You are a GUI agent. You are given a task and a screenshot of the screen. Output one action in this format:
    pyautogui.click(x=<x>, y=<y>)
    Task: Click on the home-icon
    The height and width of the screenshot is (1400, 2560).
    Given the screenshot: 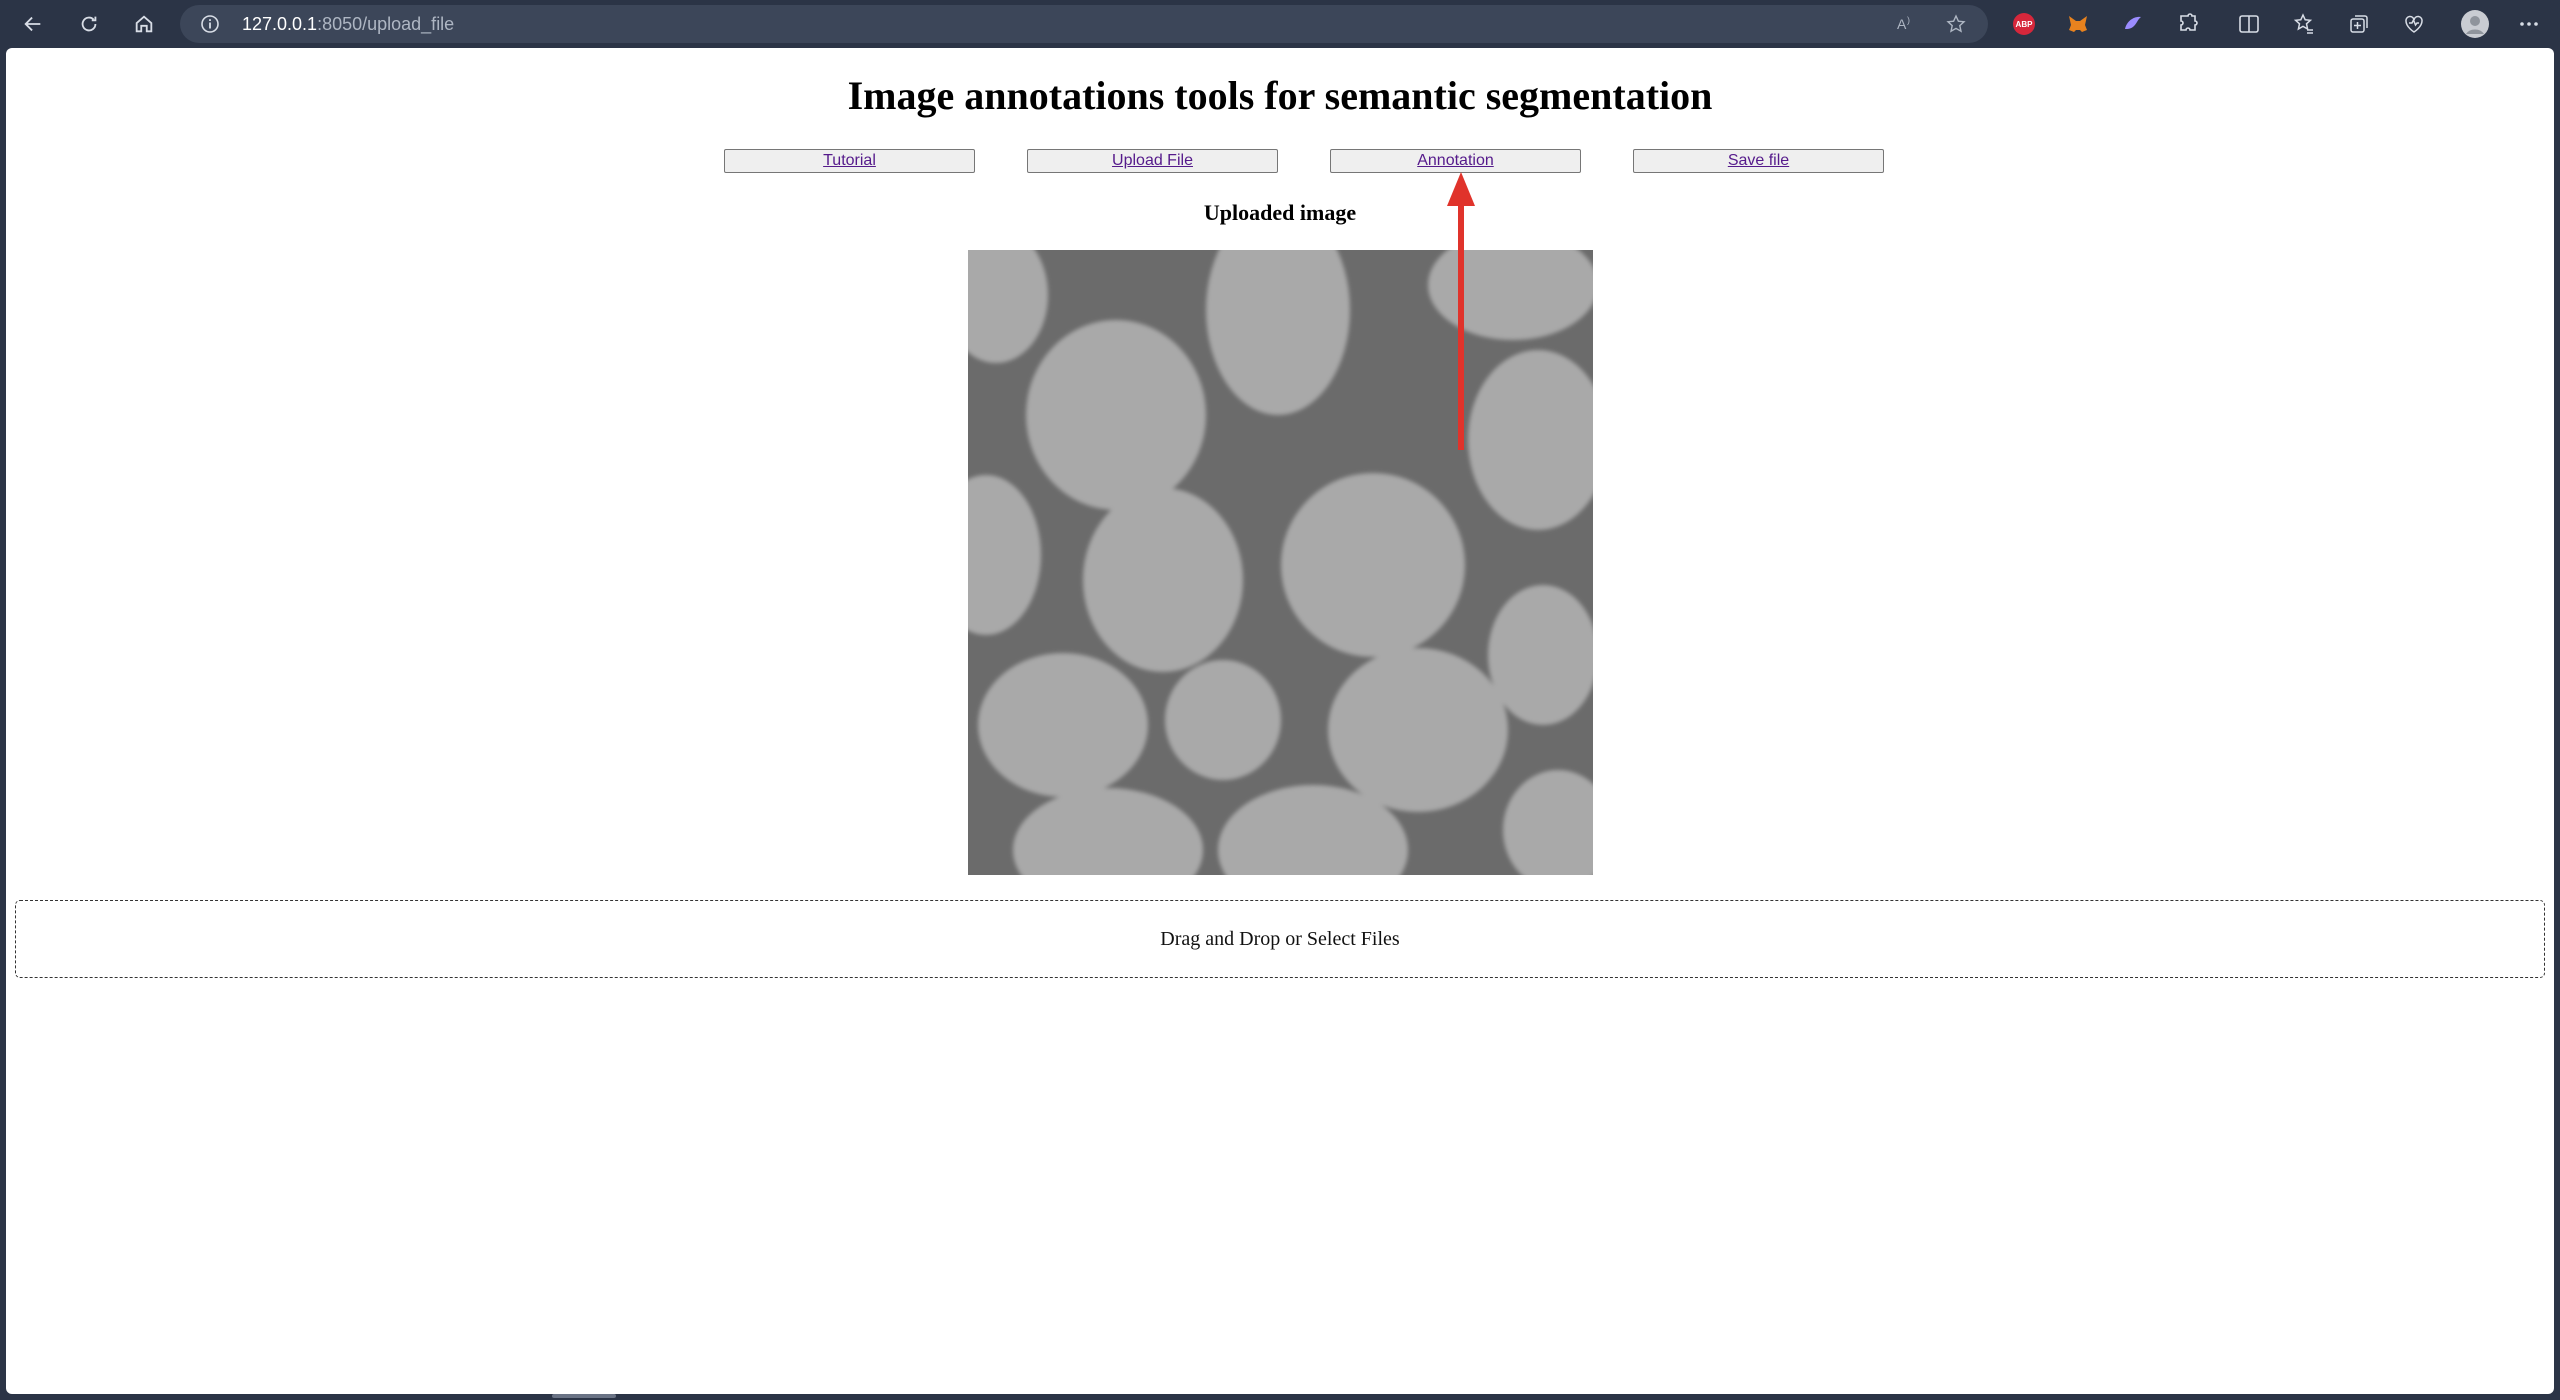 What is the action you would take?
    pyautogui.click(x=144, y=24)
    